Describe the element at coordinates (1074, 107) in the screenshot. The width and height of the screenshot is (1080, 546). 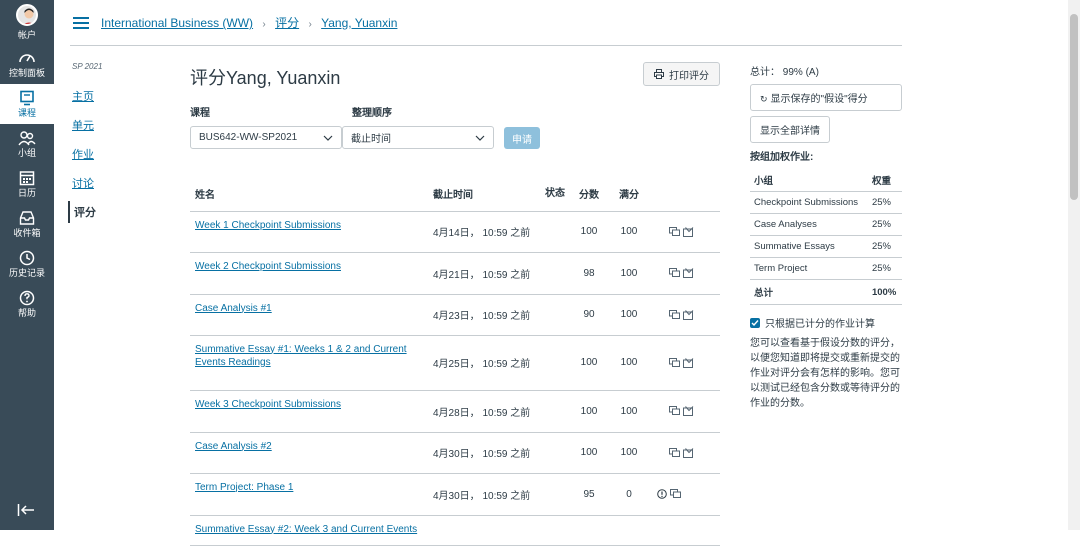
I see `scrollbar-thumb` at that location.